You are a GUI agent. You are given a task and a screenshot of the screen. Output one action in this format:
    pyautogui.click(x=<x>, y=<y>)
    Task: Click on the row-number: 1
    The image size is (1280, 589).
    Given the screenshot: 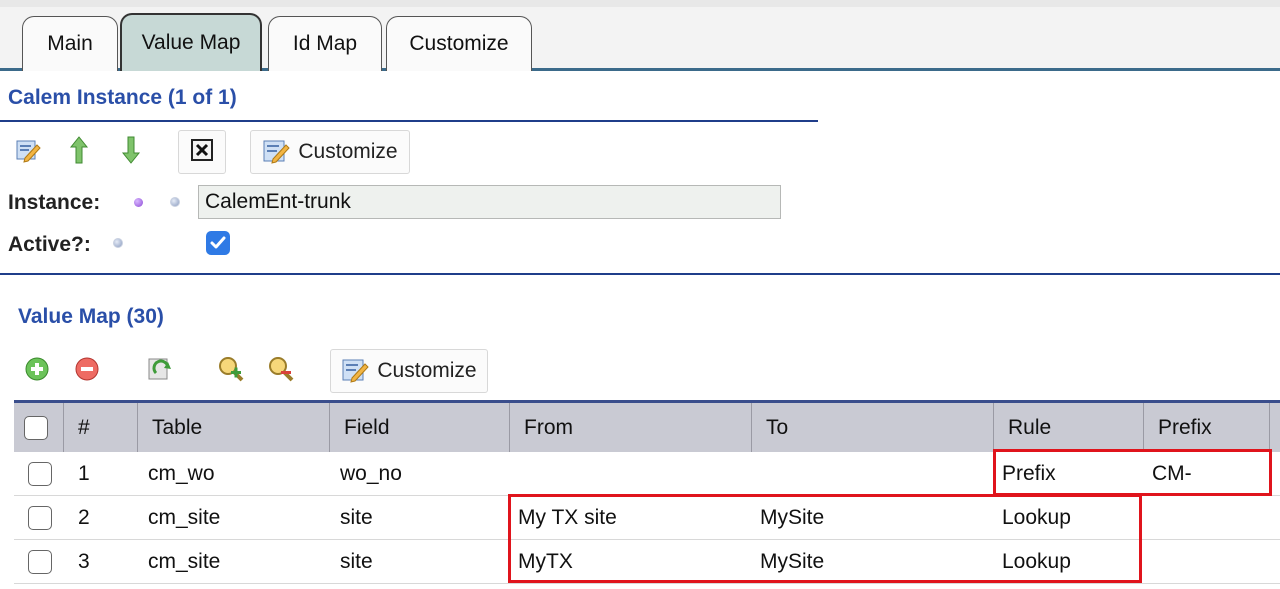 What is the action you would take?
    pyautogui.click(x=84, y=473)
    